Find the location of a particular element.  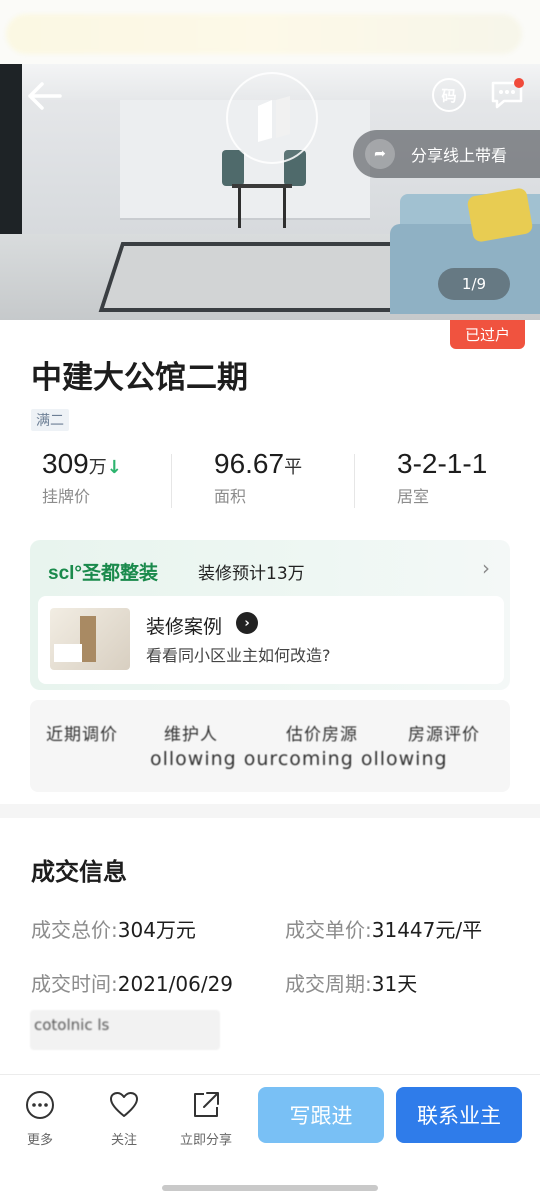

stat-area: 96.67平 面积 is located at coordinates (258, 477).